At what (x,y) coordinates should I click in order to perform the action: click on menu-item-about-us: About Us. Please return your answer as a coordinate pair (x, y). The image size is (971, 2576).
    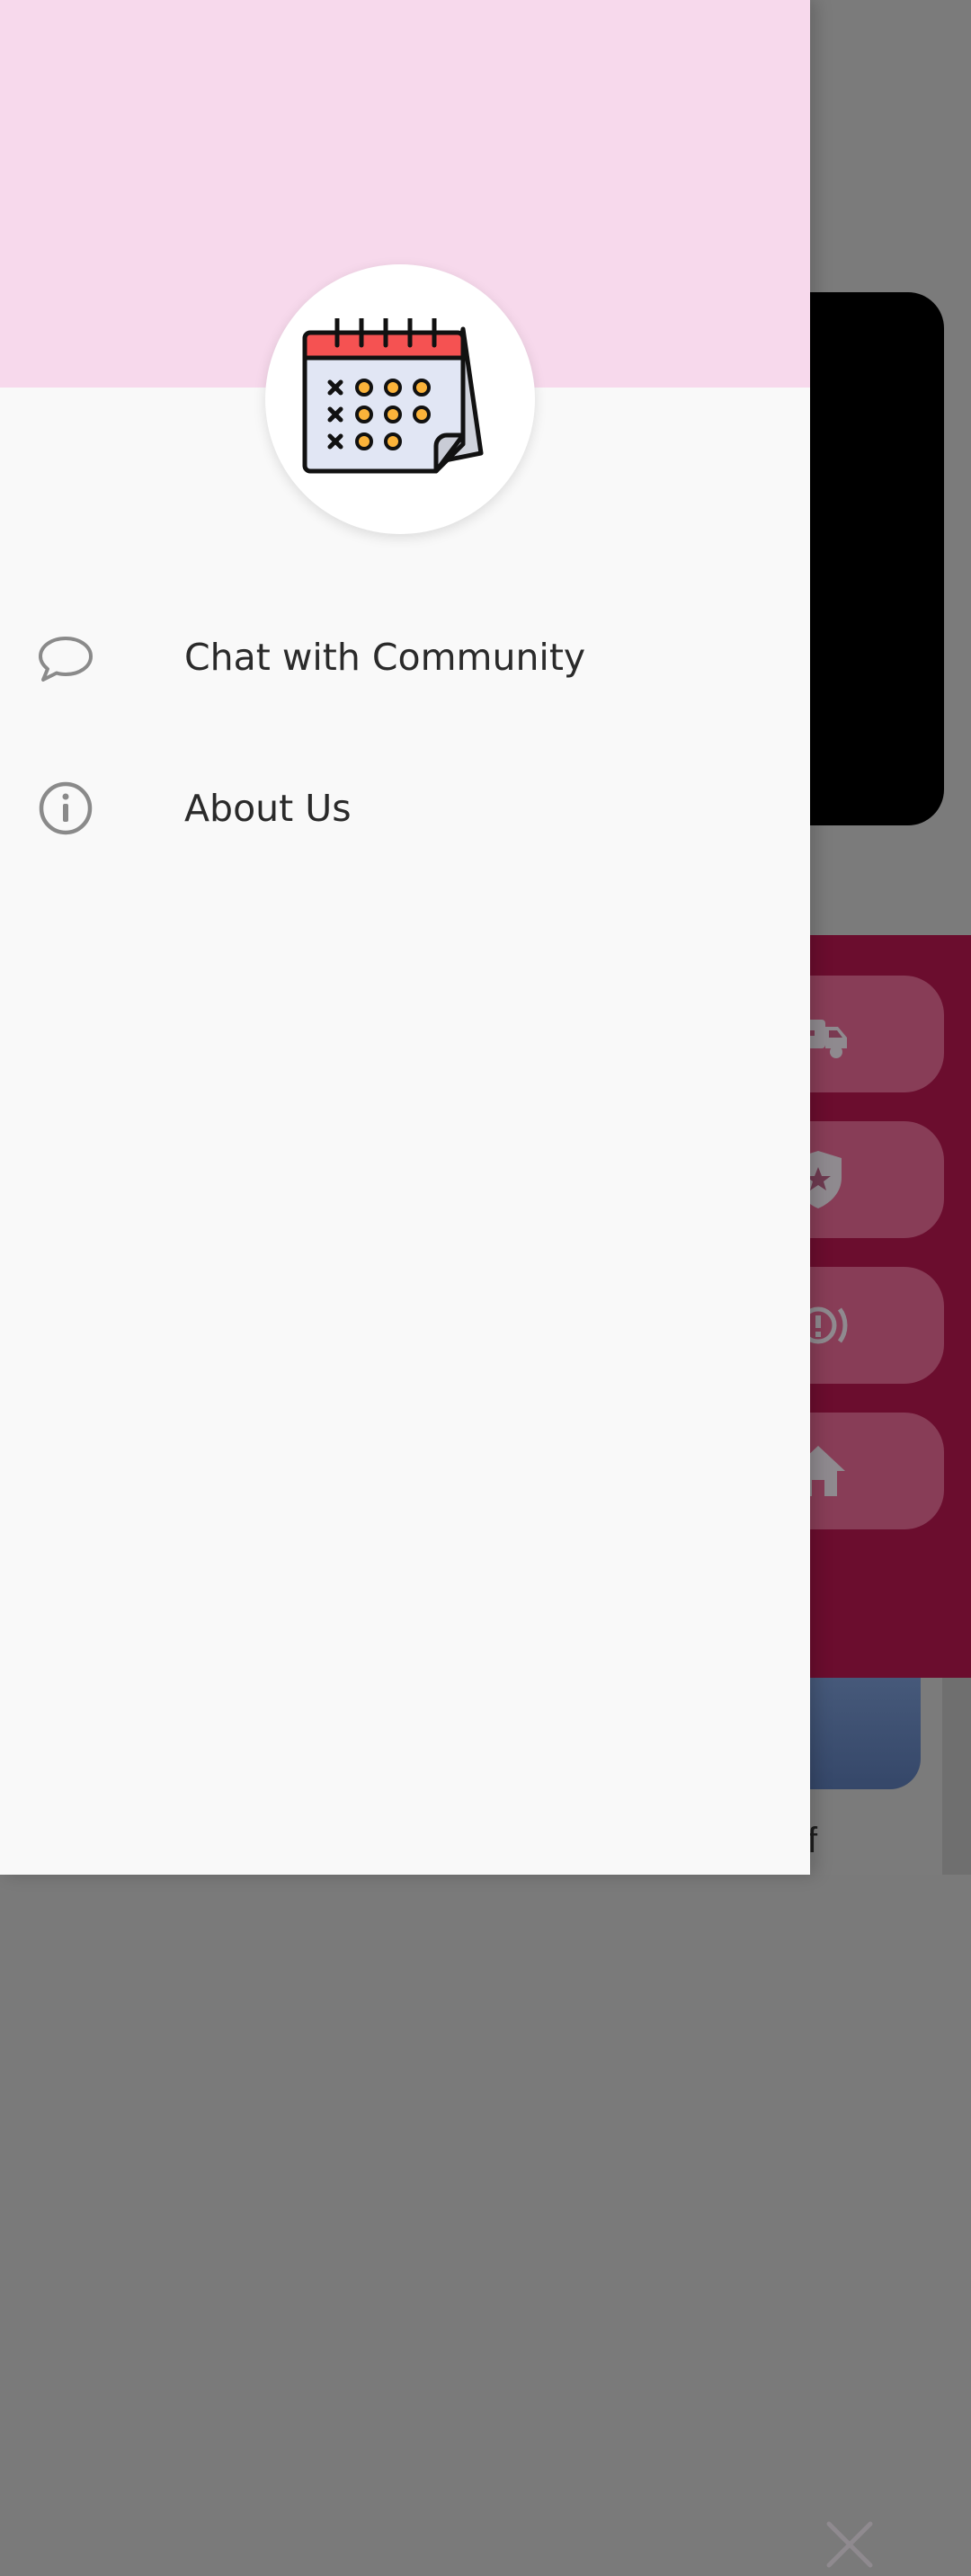
    Looking at the image, I should click on (405, 809).